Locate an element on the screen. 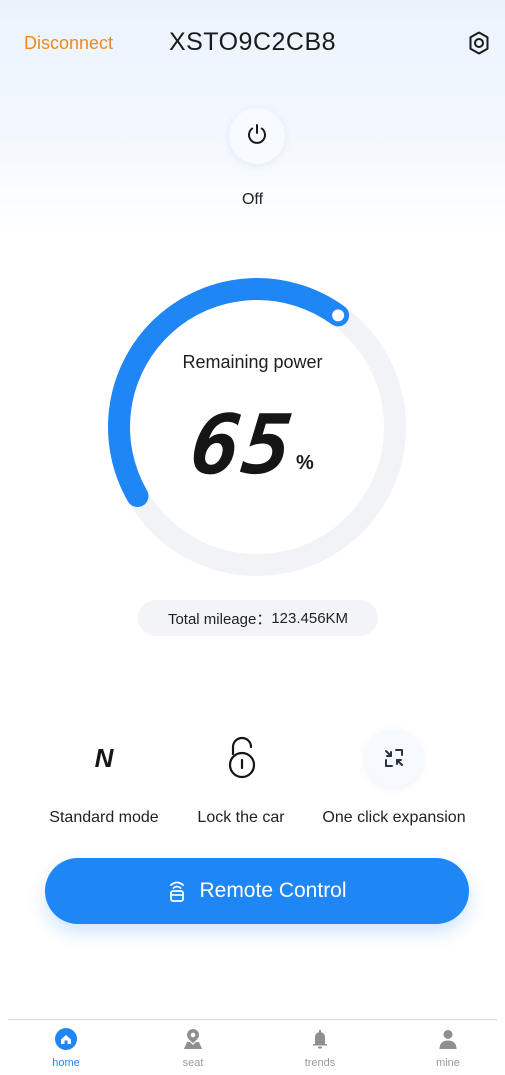  tab-seat: seat is located at coordinates (193, 1048).